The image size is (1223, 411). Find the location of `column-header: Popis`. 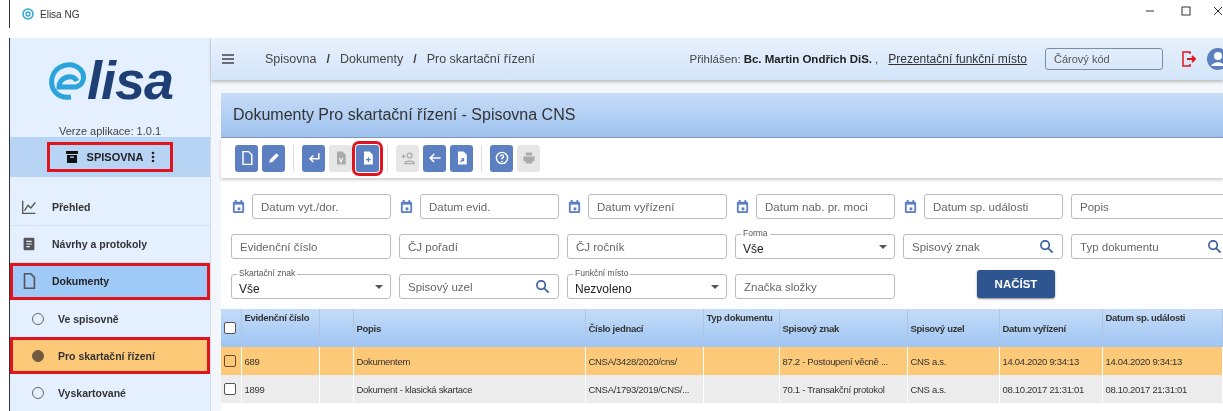

column-header: Popis is located at coordinates (368, 328).